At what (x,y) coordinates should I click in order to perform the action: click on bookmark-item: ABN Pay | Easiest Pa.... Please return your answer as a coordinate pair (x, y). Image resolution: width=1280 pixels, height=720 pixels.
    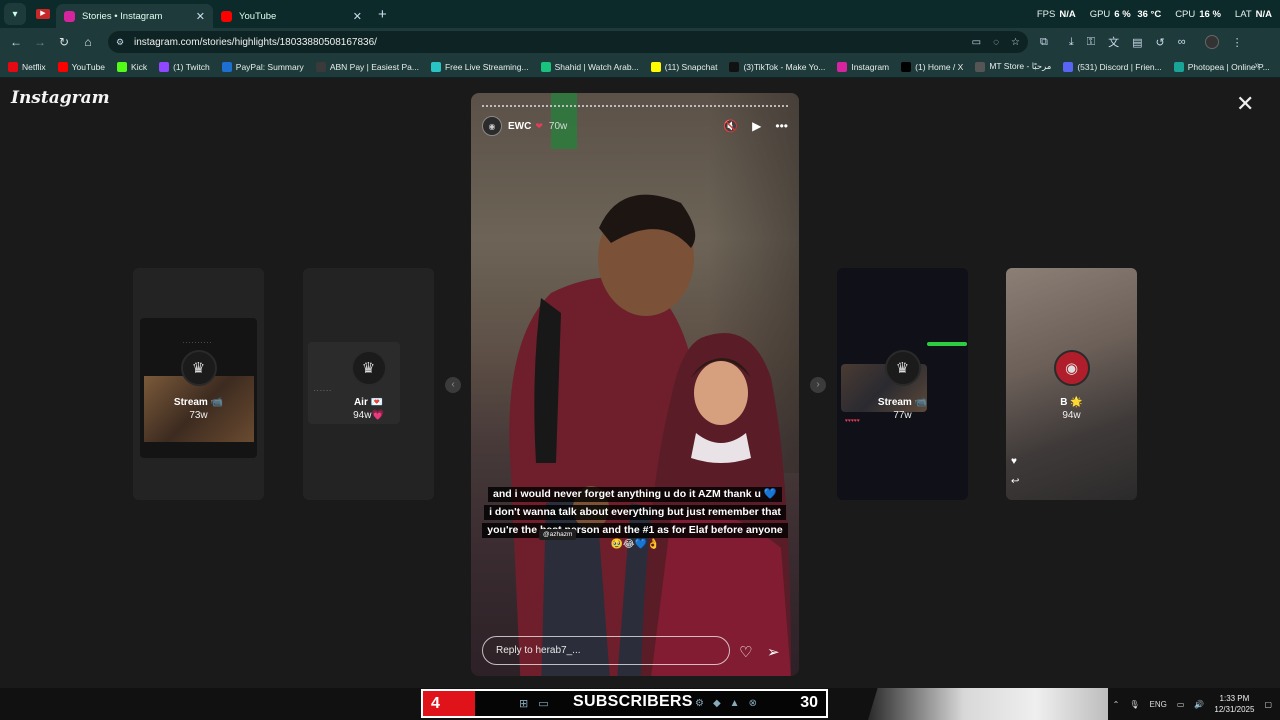
    Looking at the image, I should click on (367, 66).